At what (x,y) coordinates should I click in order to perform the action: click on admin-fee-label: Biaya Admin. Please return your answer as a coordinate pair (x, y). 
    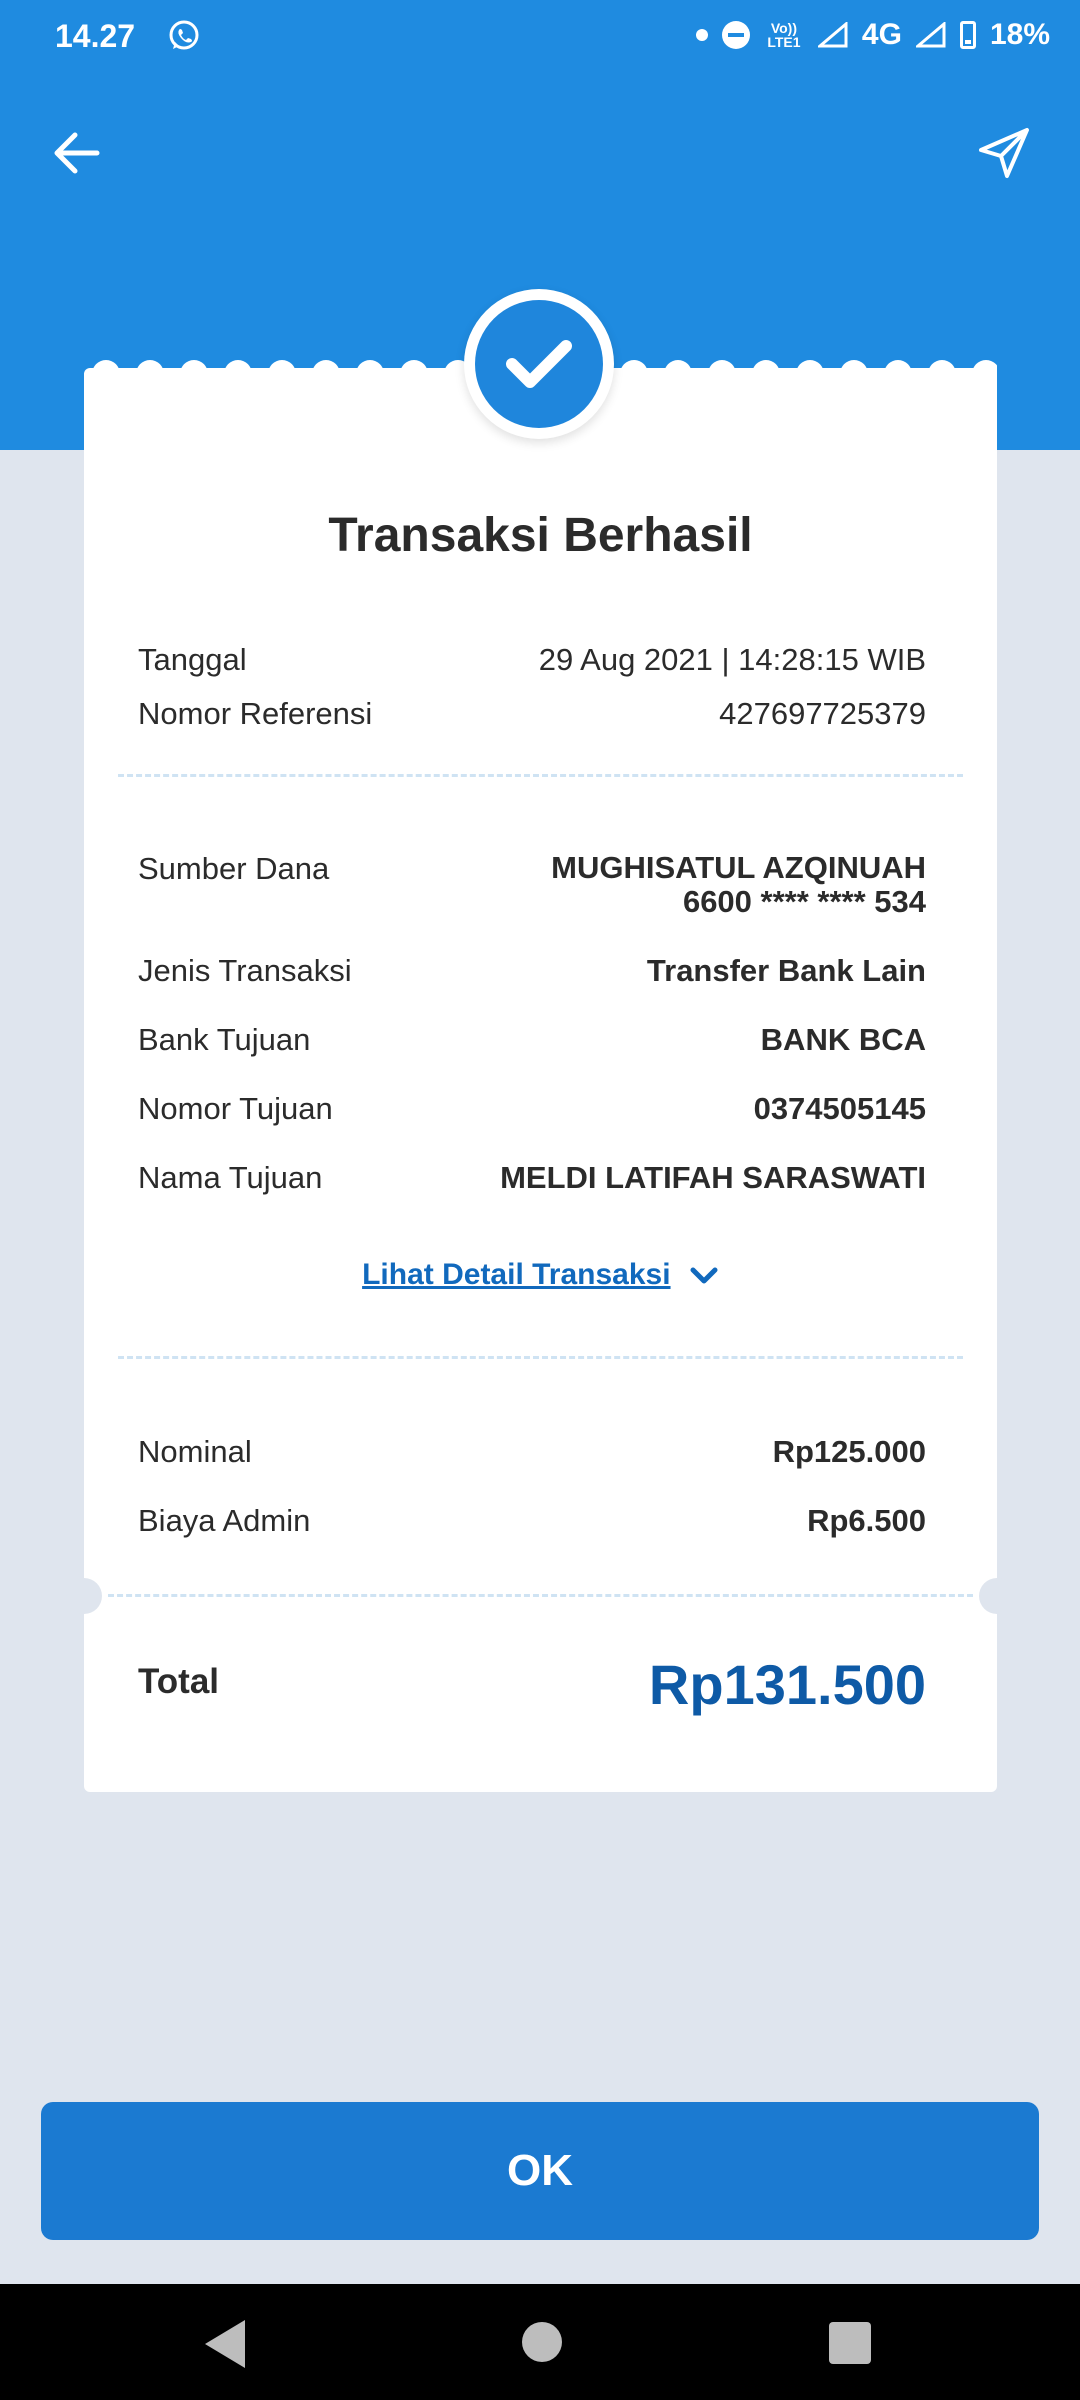
    Looking at the image, I should click on (224, 1520).